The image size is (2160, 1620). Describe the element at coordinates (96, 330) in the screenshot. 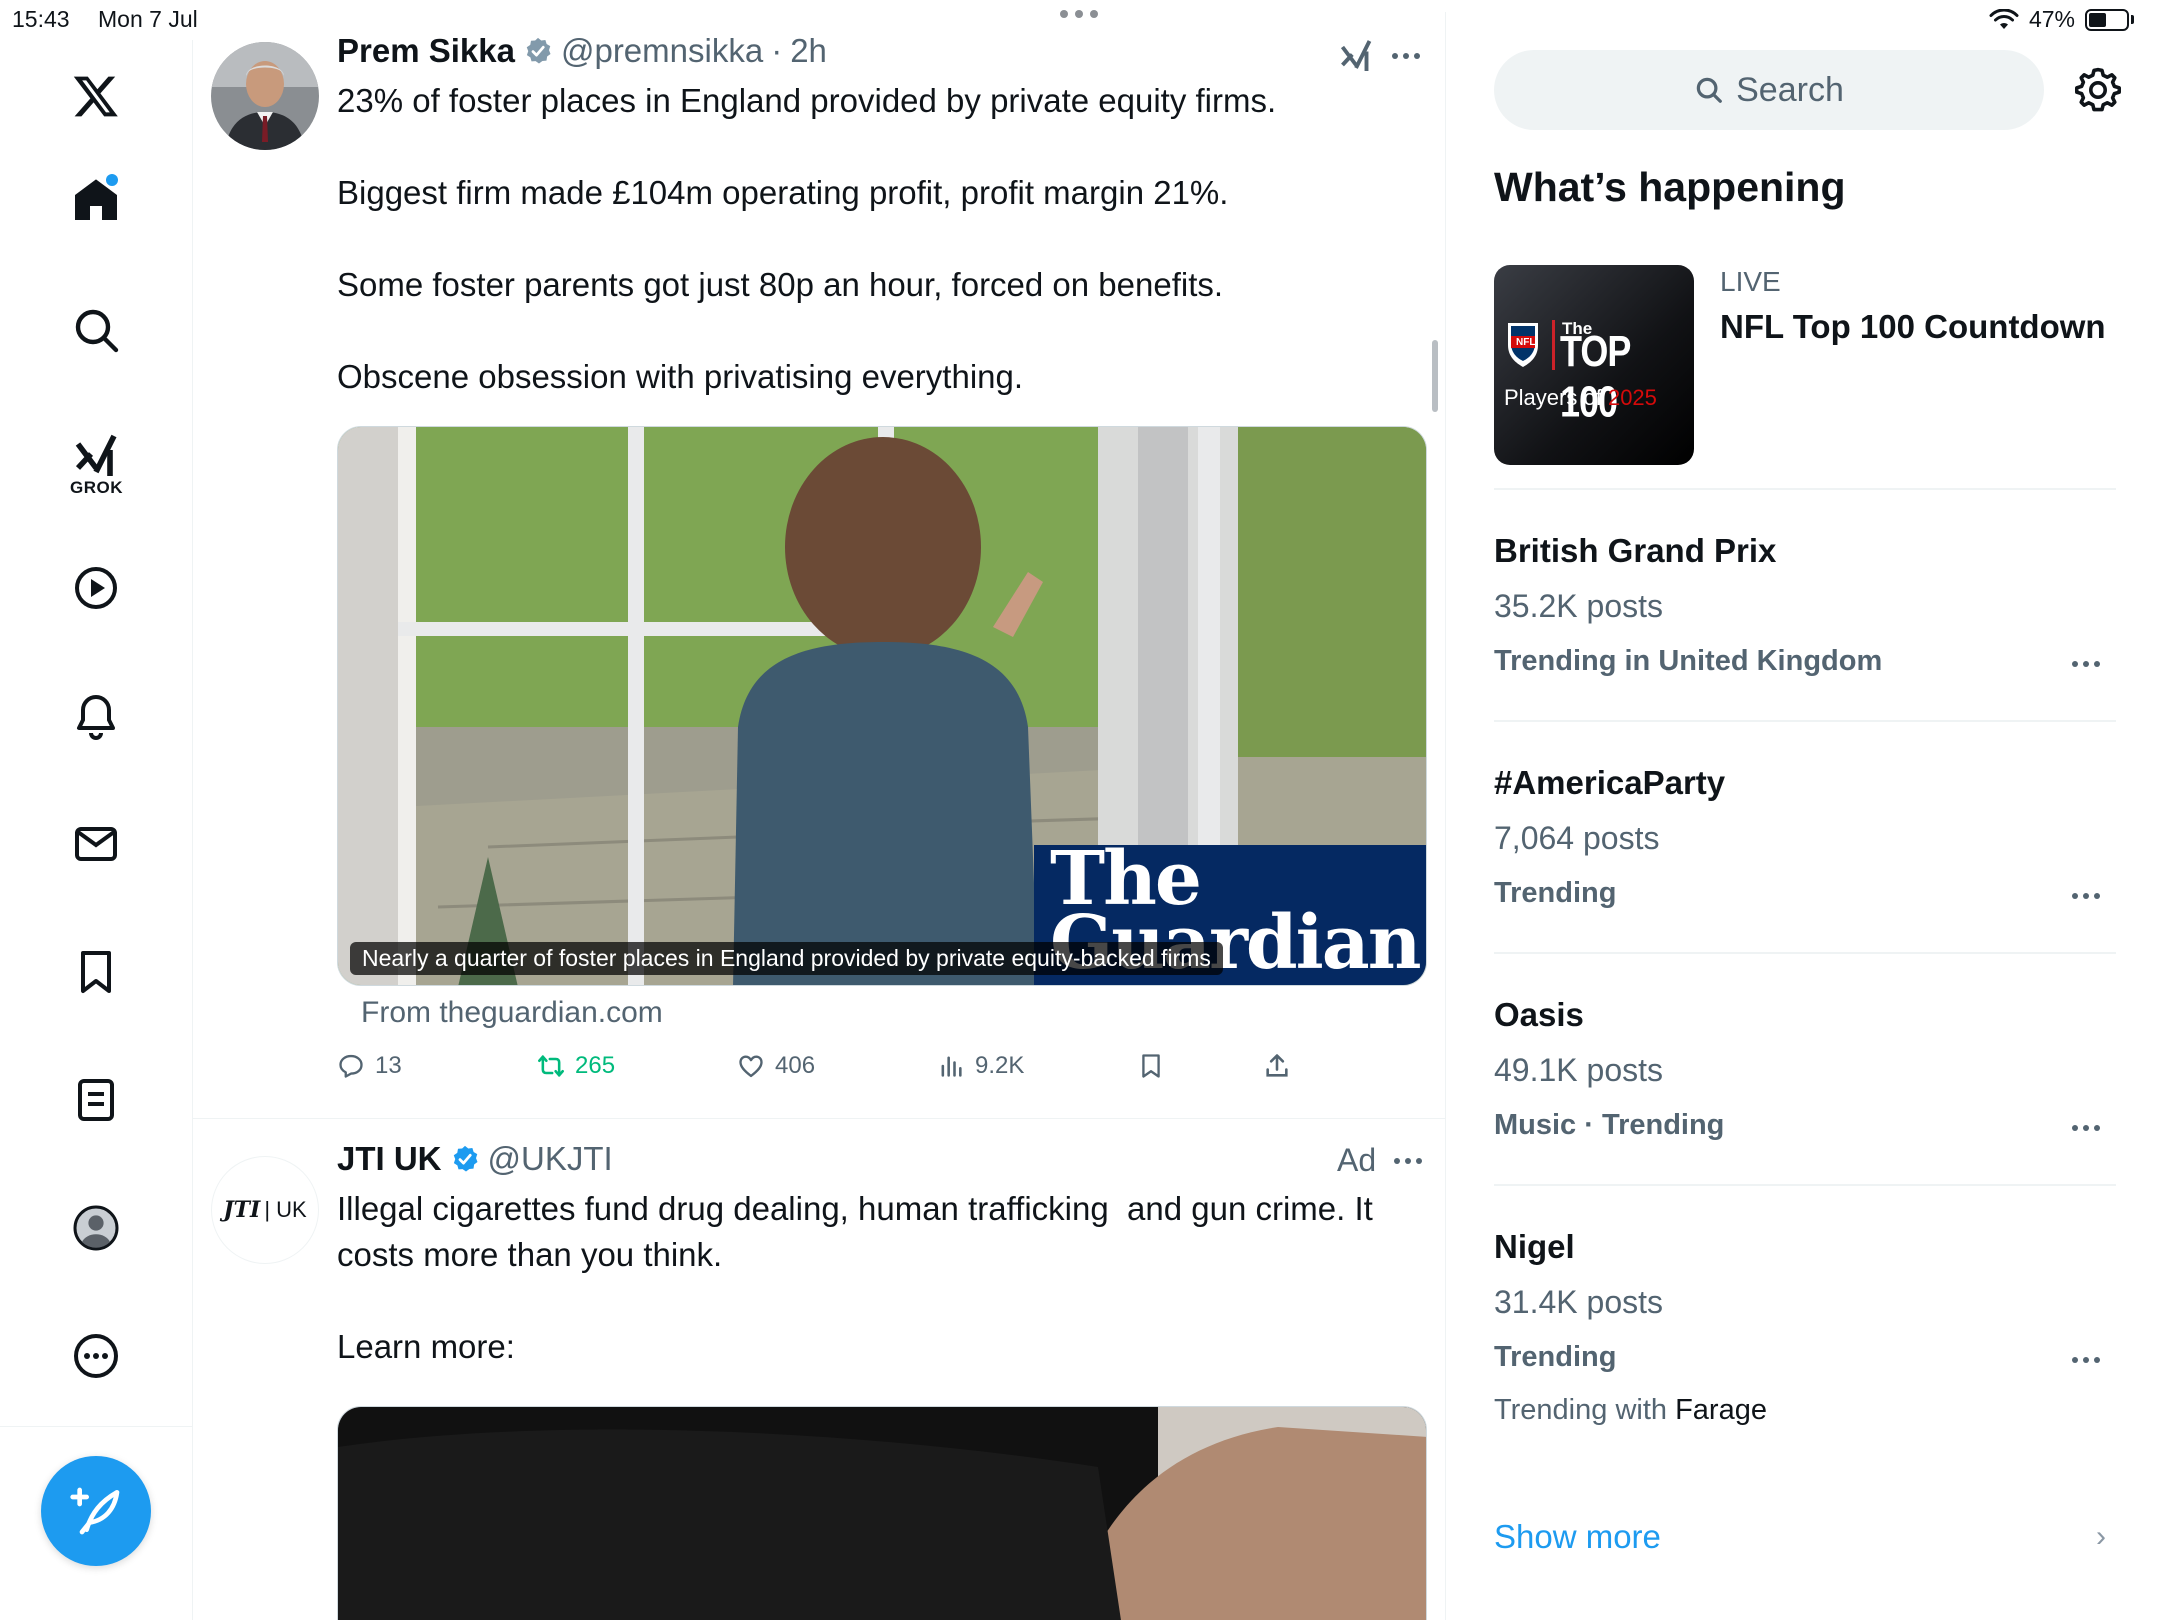

I see `search-nav-icon` at that location.